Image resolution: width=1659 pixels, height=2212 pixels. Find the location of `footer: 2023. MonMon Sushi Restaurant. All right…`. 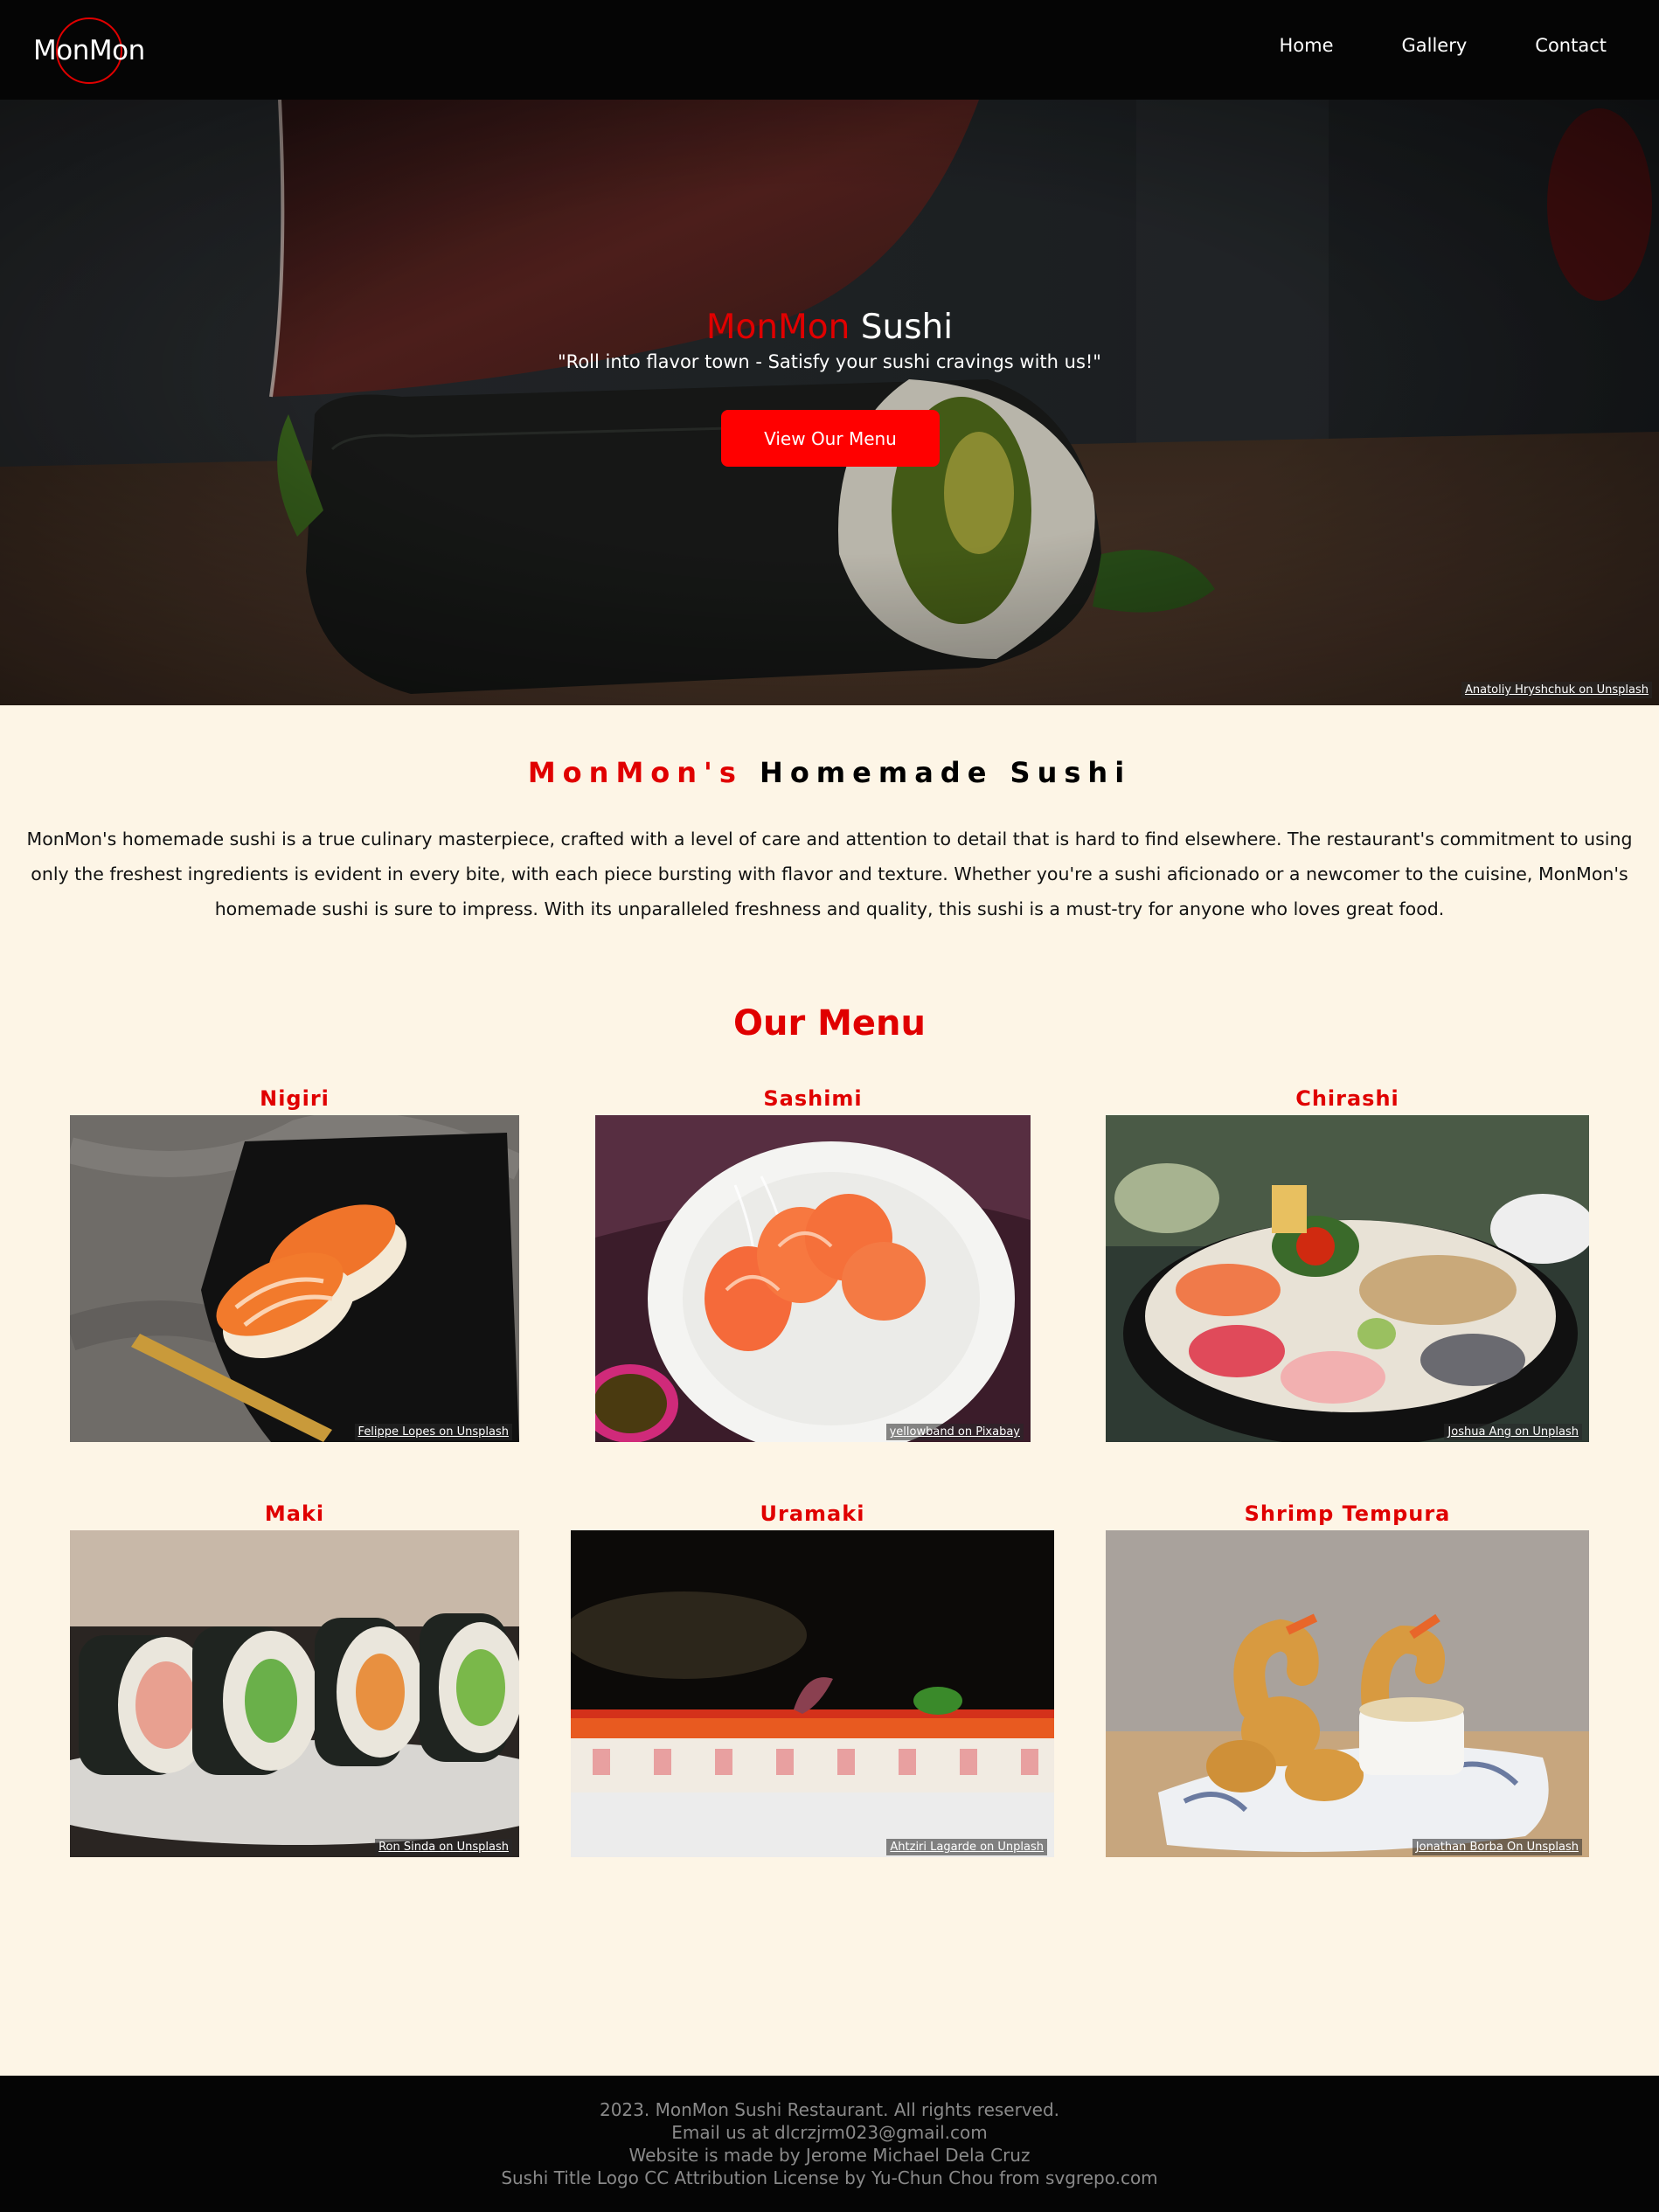

footer: 2023. MonMon Sushi Restaurant. All right… is located at coordinates (829, 2144).